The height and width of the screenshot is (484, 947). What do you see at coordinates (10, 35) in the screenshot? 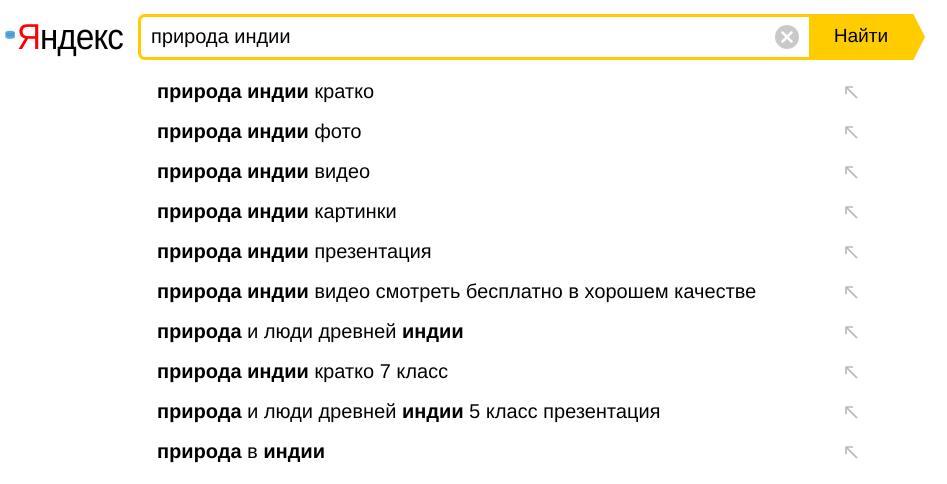
I see `face-mask-icon` at bounding box center [10, 35].